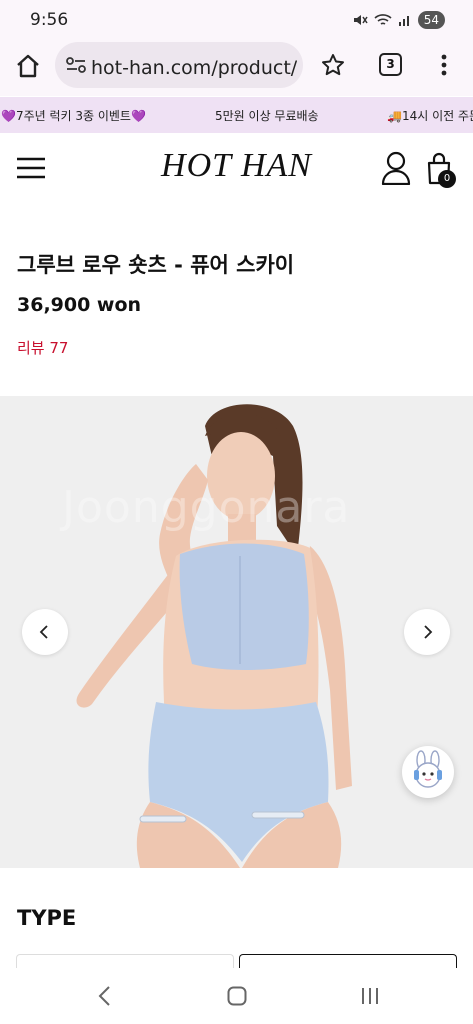 Image resolution: width=473 pixels, height=1024 pixels. I want to click on status-icons: 54, so click(398, 20).